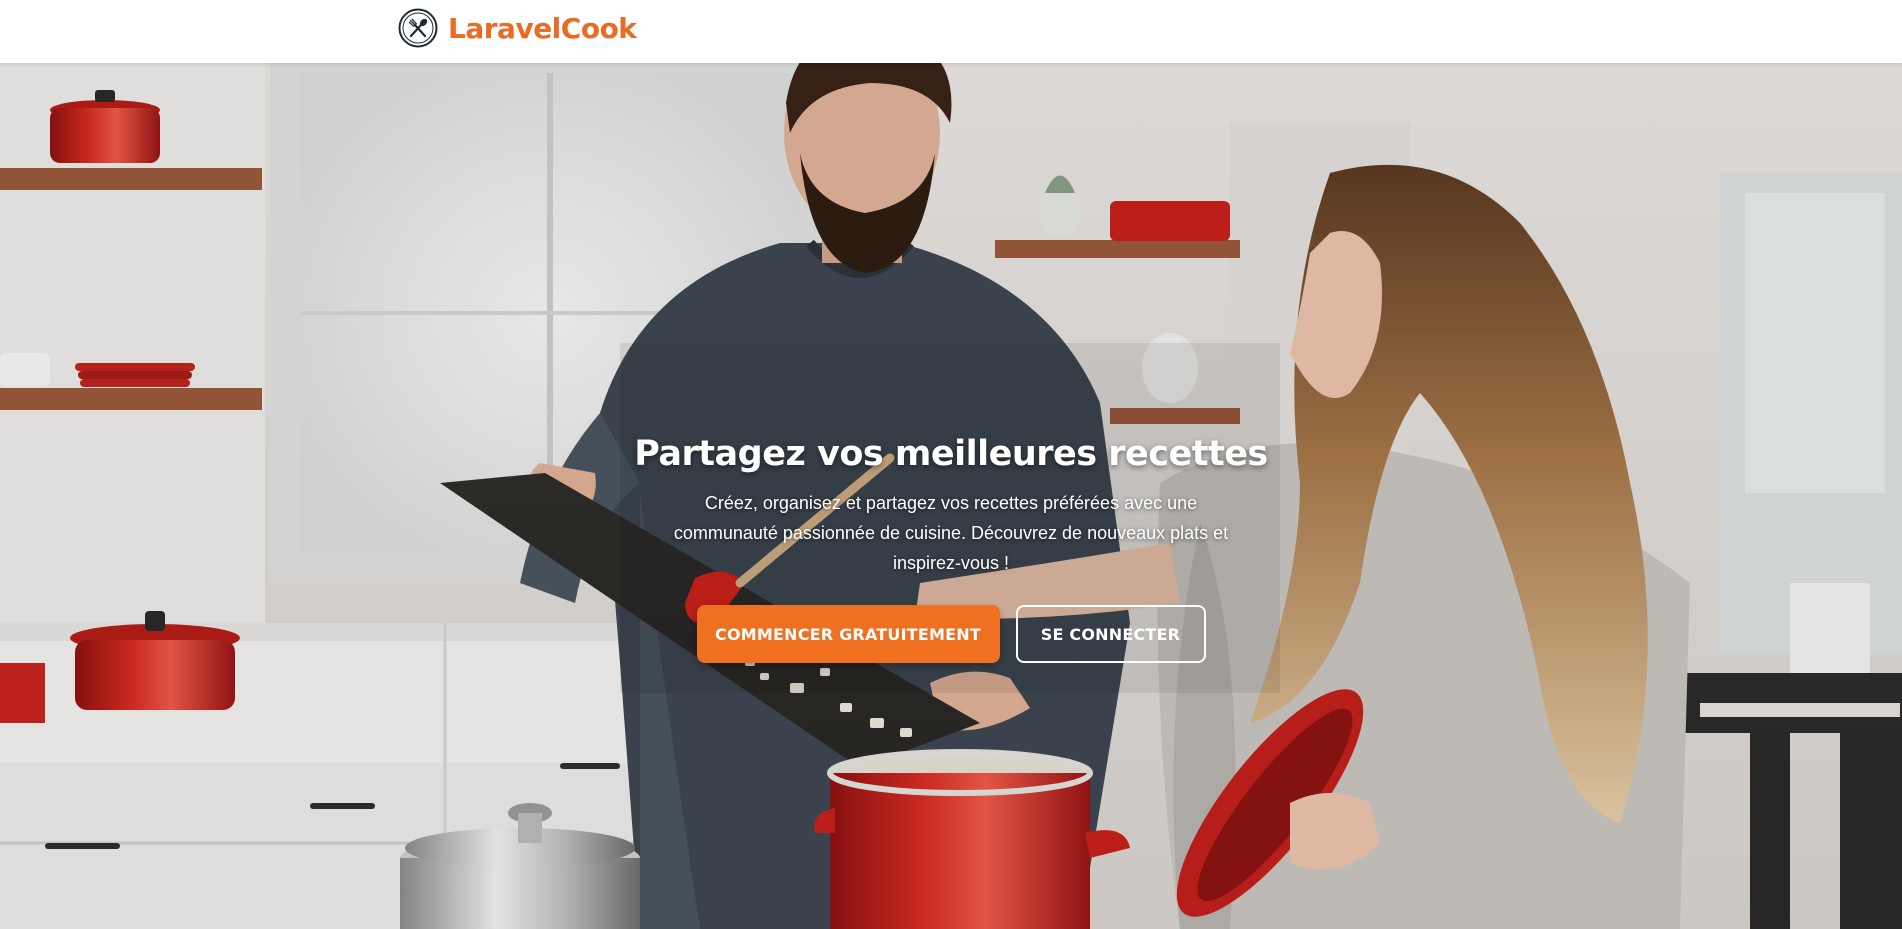 This screenshot has height=929, width=1902. What do you see at coordinates (1110, 634) in the screenshot?
I see `login-button: SE CONNECTER` at bounding box center [1110, 634].